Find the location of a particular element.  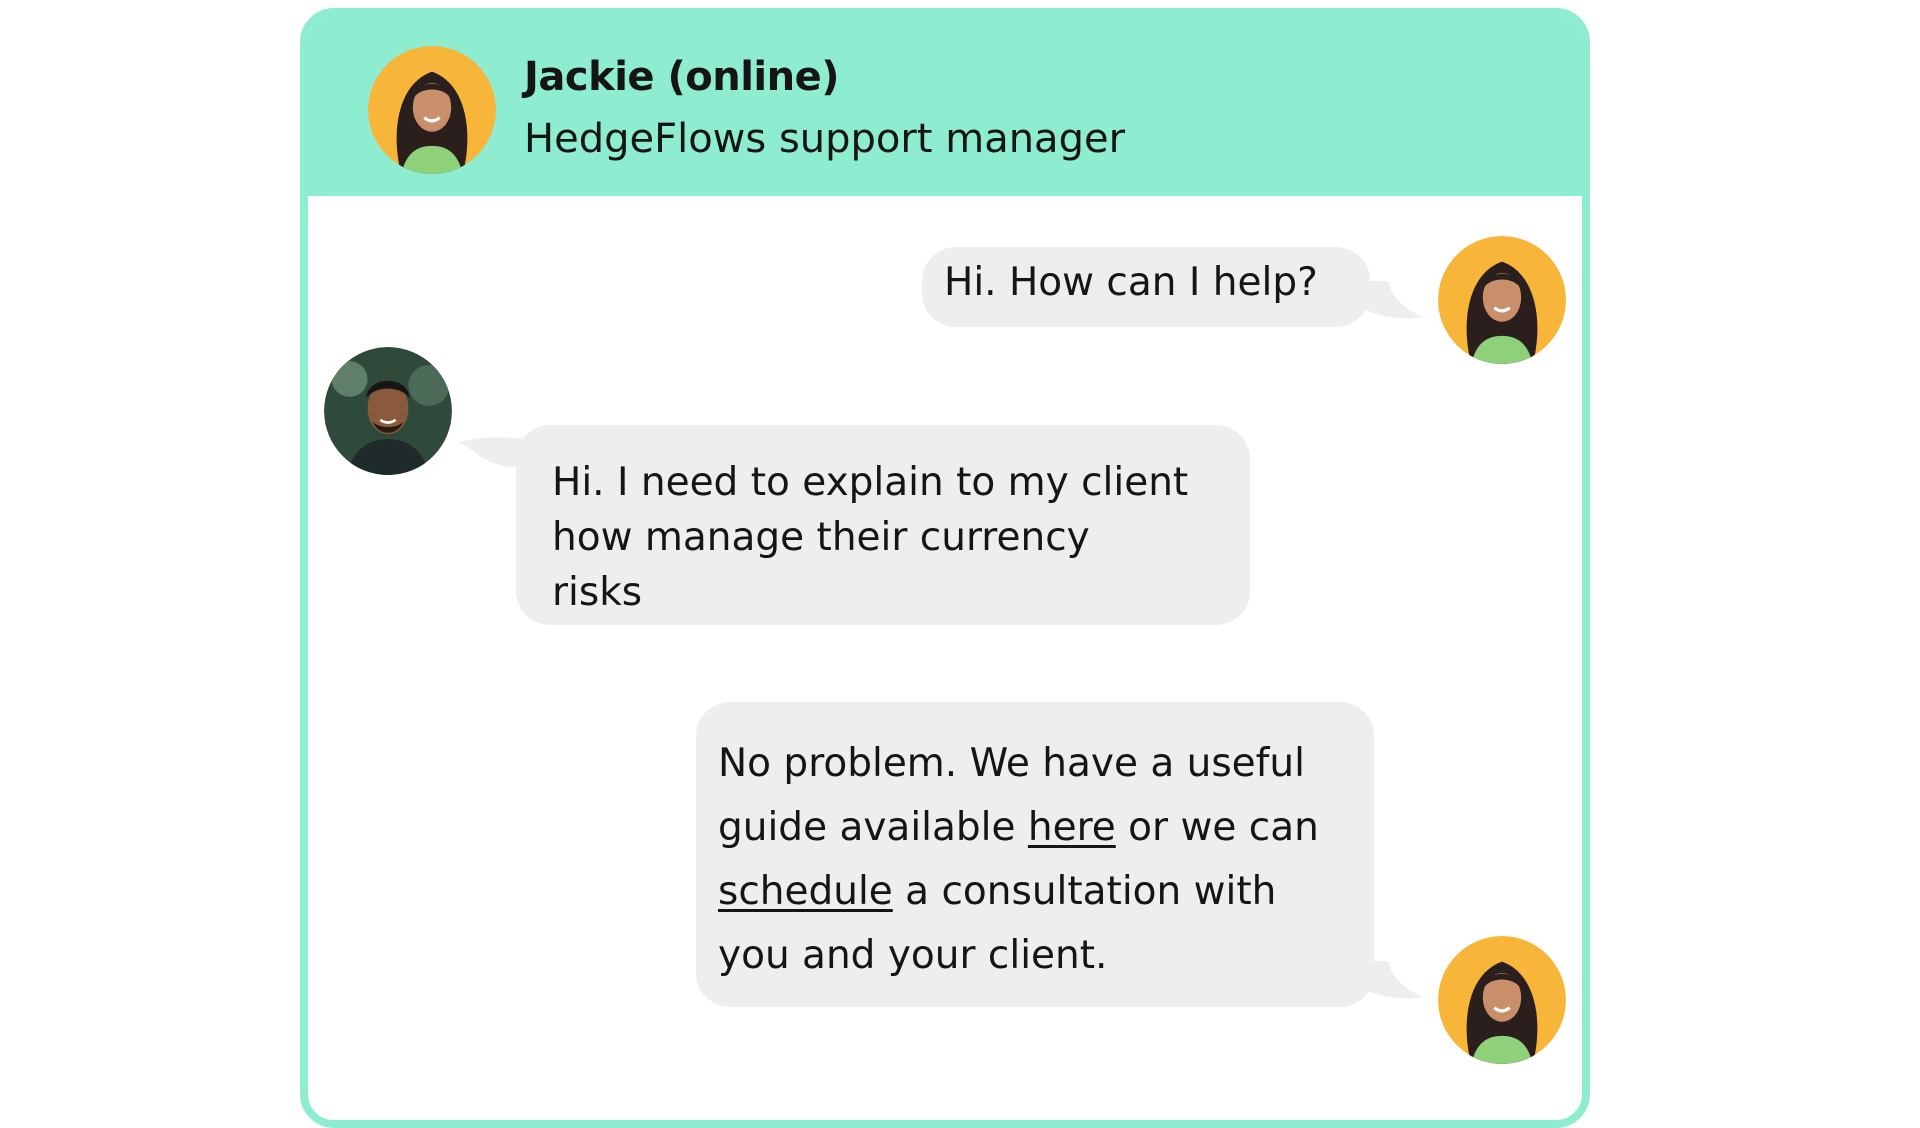

guide-link: here is located at coordinates (1072, 827).